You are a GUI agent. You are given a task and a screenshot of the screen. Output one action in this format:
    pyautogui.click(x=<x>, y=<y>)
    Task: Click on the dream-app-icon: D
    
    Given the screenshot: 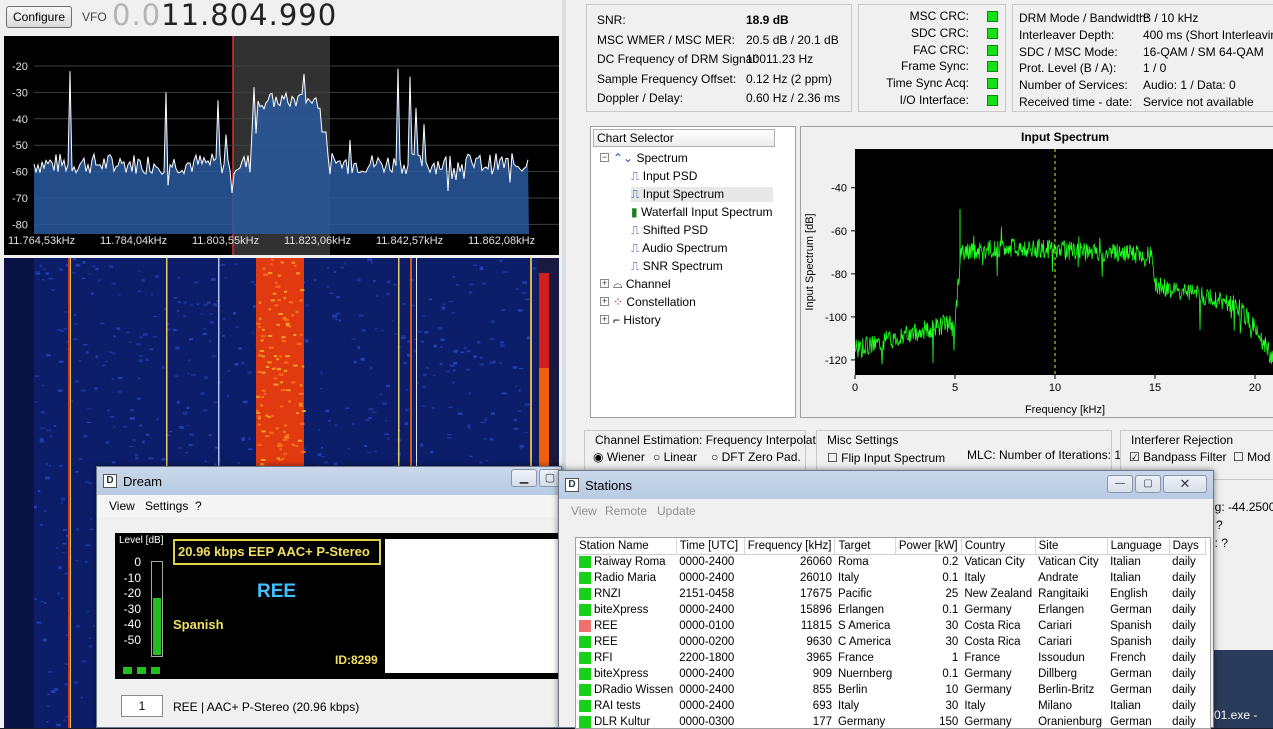 What is the action you would take?
    pyautogui.click(x=110, y=481)
    